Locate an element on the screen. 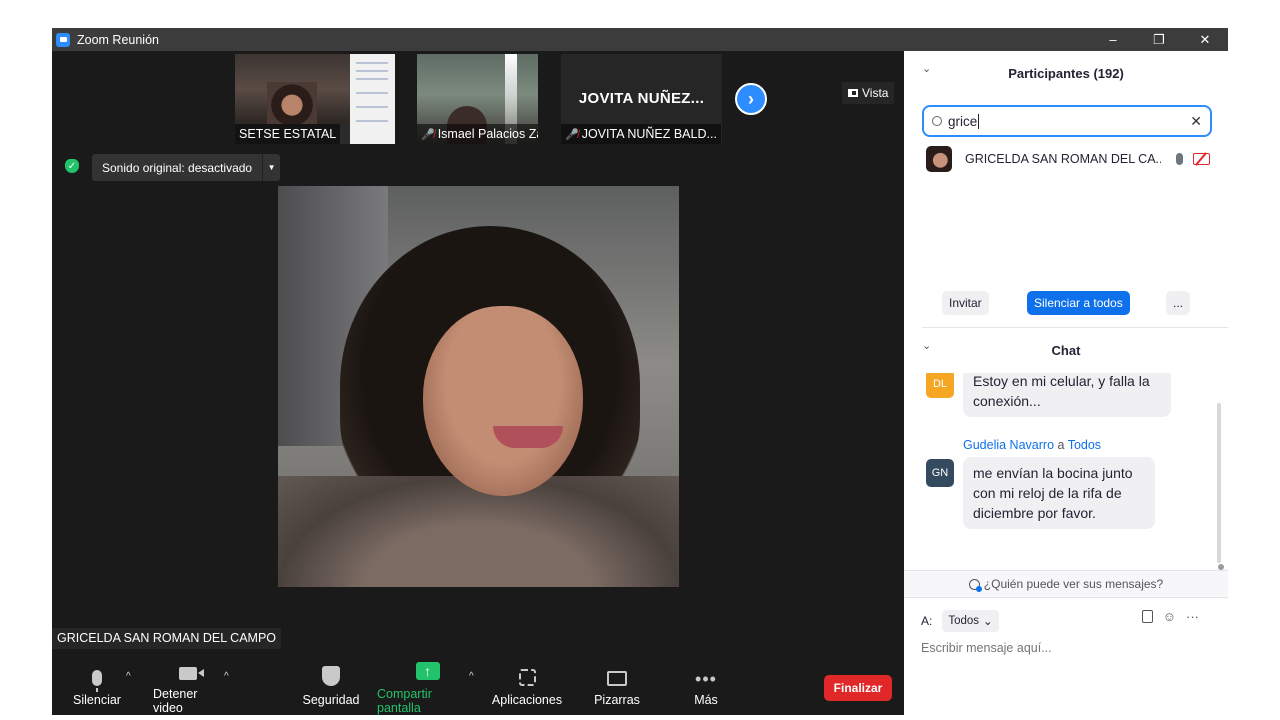 Image resolution: width=1280 pixels, height=720 pixels. divider is located at coordinates (1075, 327).